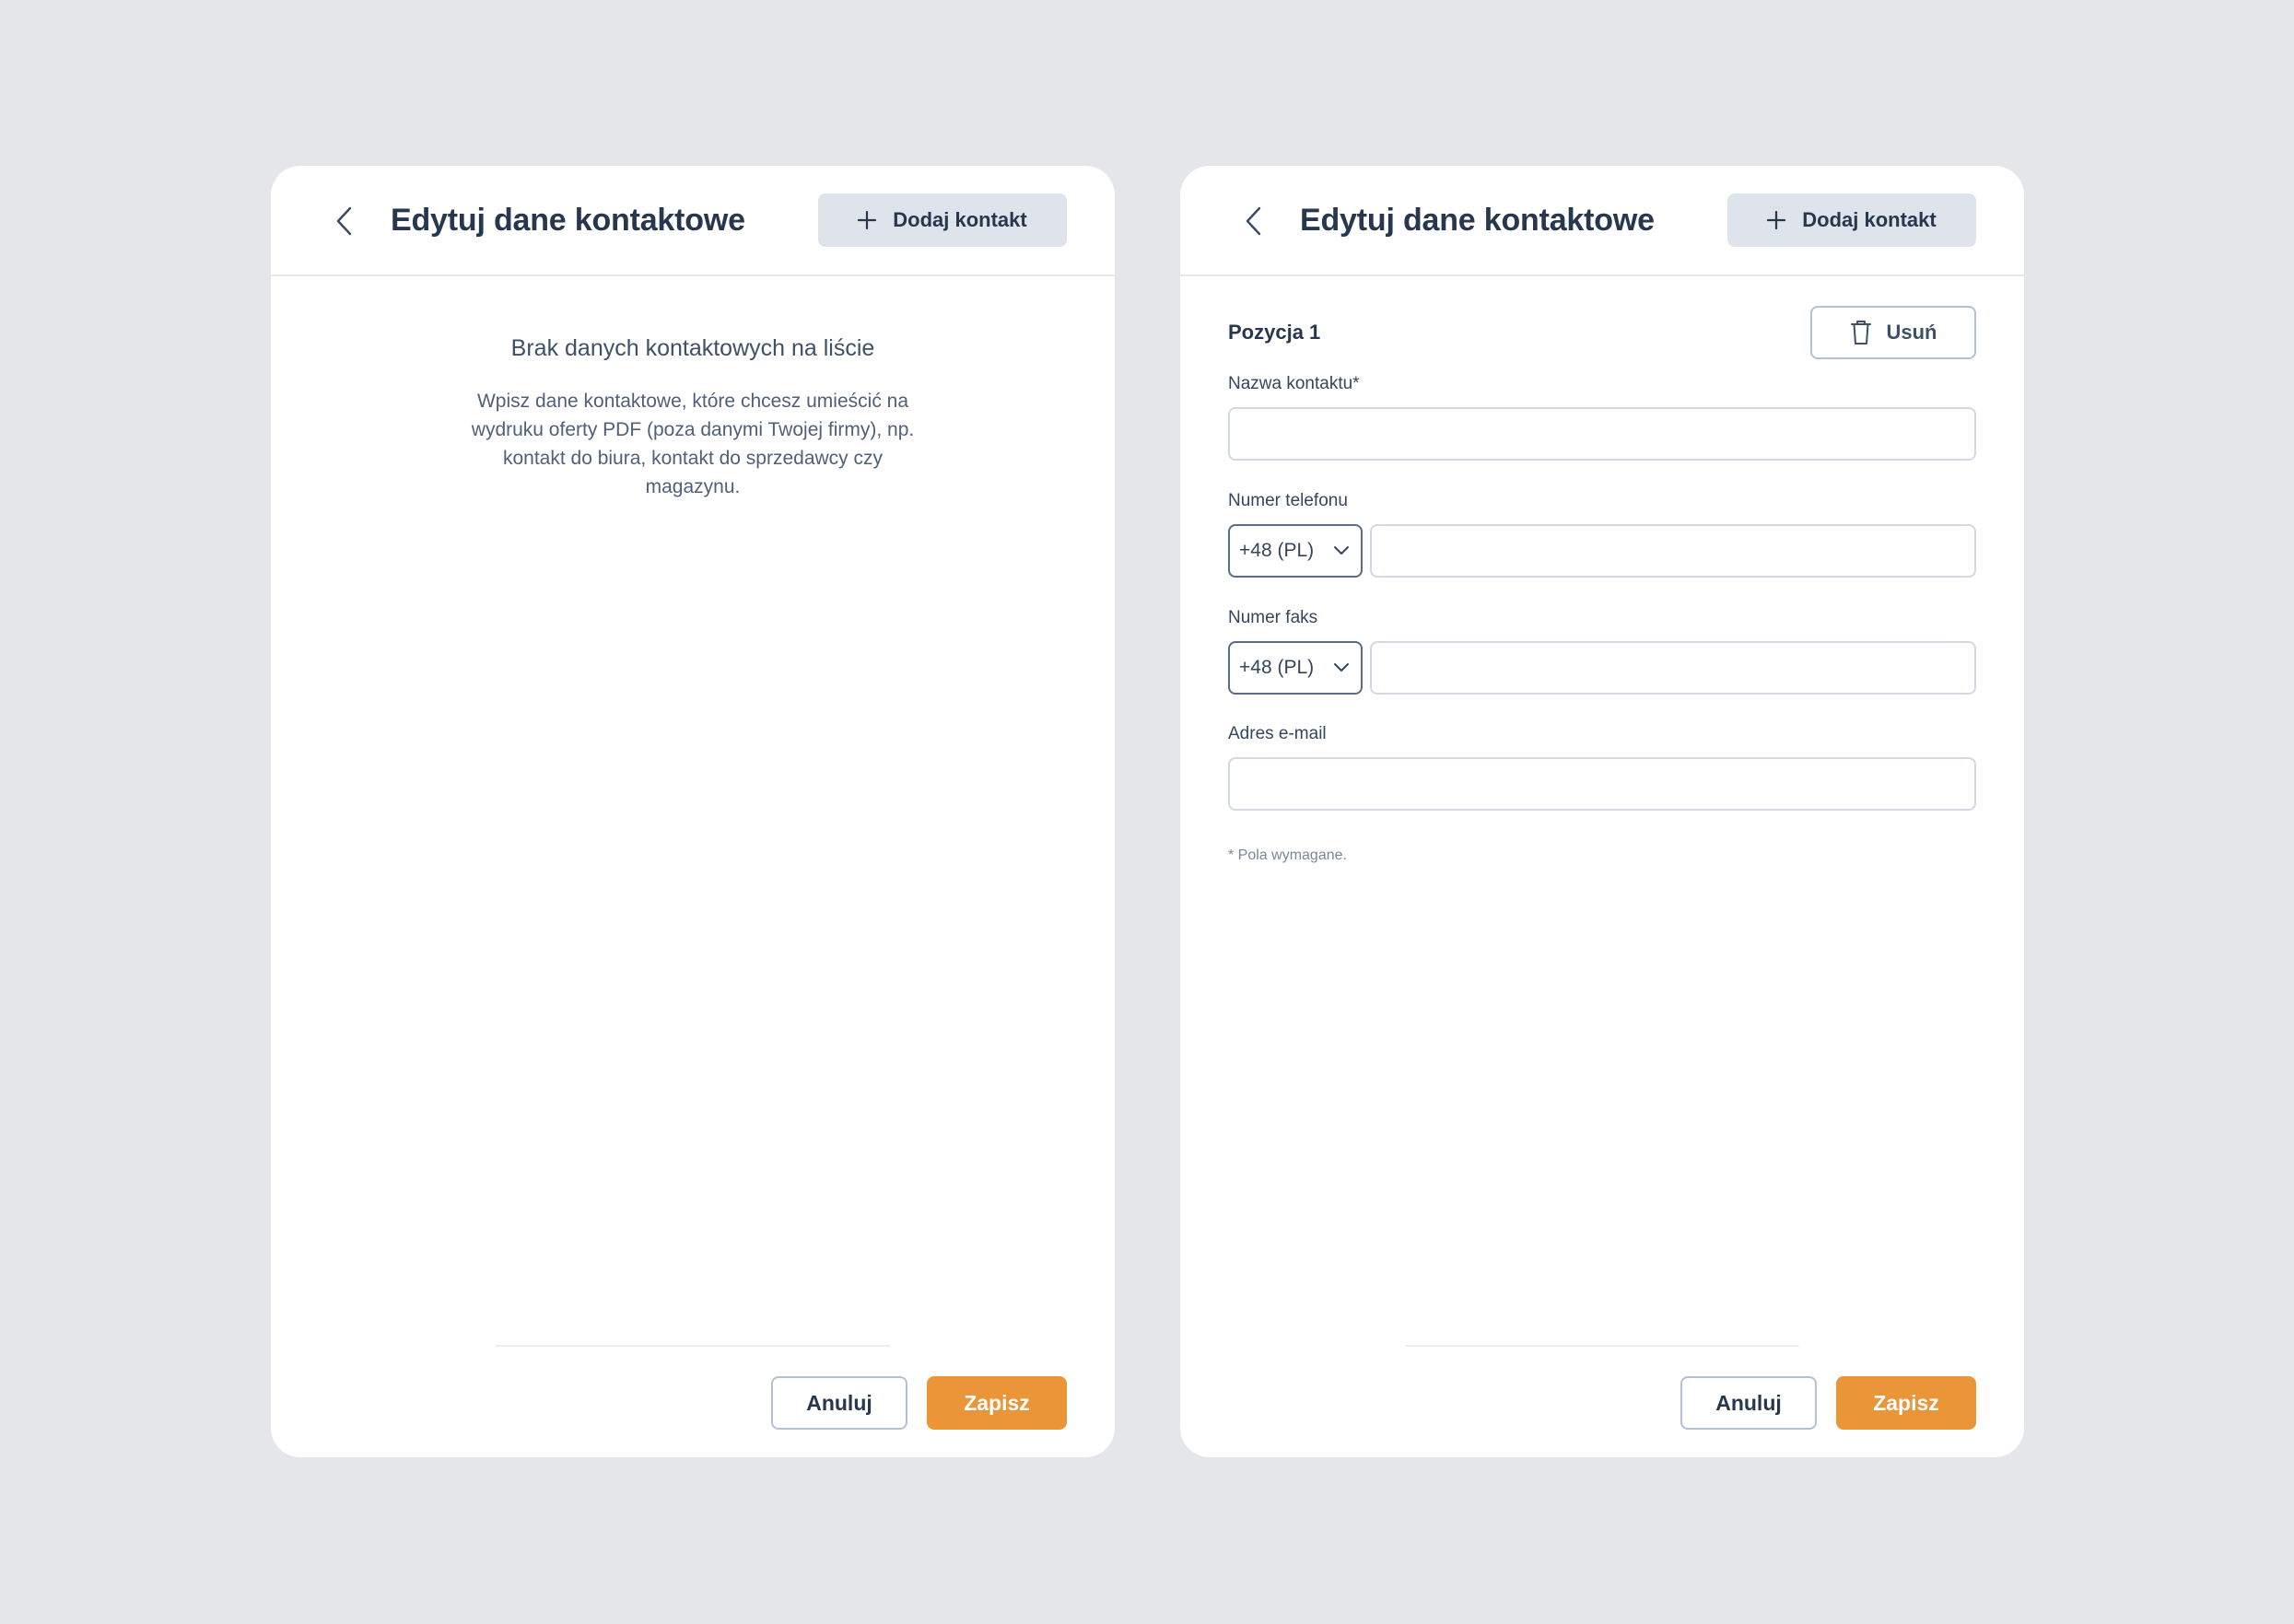 The height and width of the screenshot is (1624, 2294). I want to click on trash-icon, so click(1860, 333).